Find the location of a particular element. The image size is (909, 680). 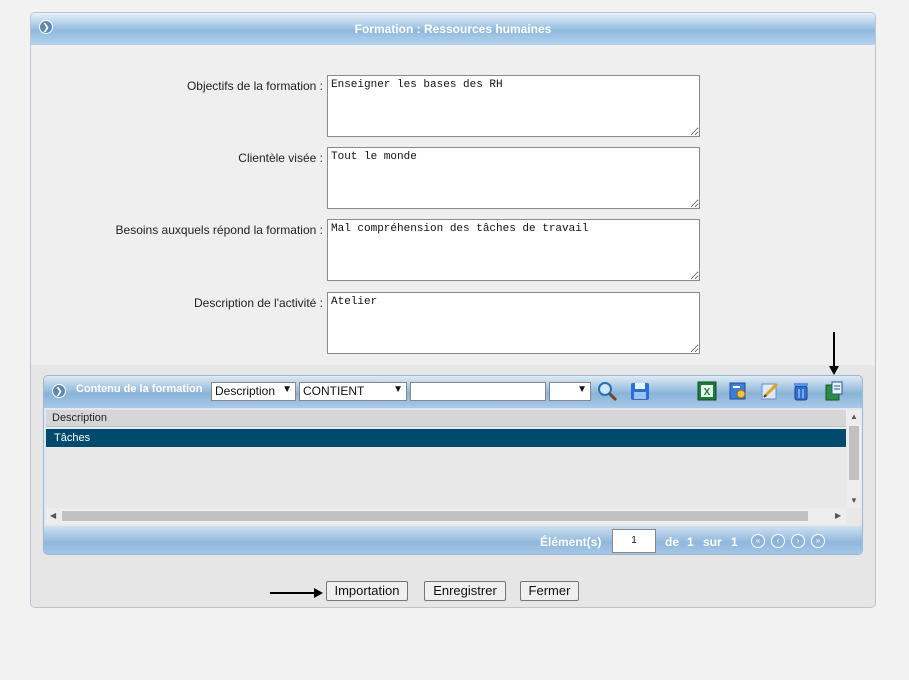

close-button: Fermer is located at coordinates (549, 591).